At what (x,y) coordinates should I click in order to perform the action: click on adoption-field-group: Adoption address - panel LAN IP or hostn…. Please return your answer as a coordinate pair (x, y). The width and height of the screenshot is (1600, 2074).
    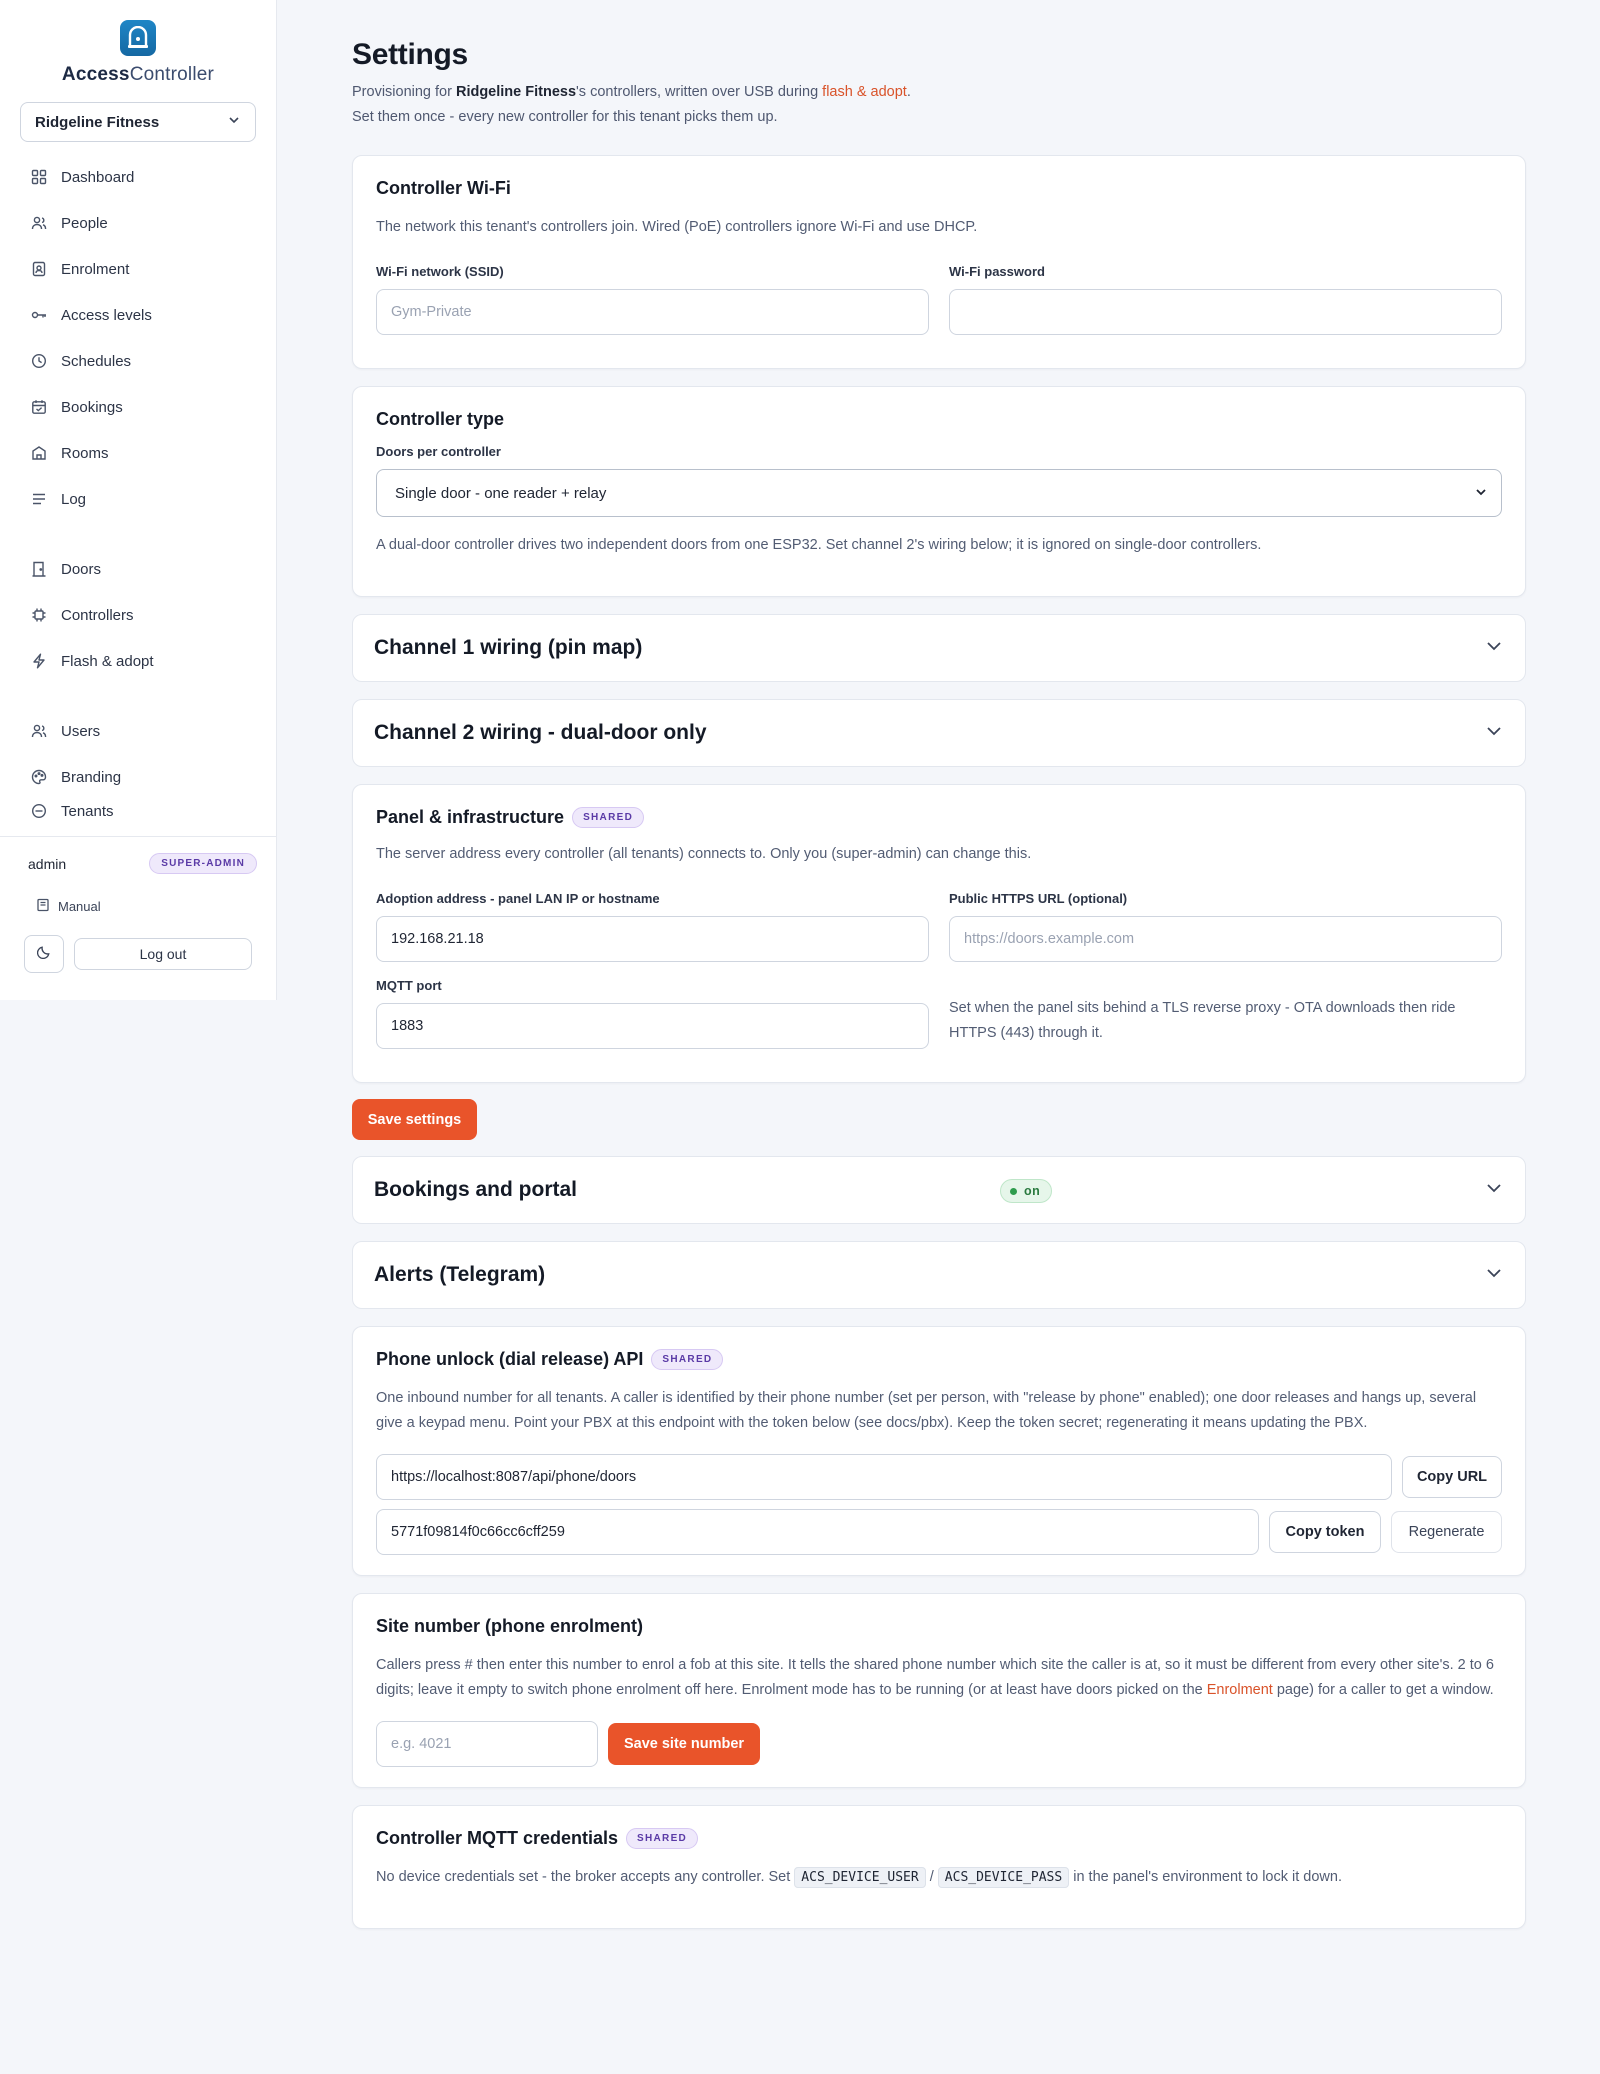
    Looking at the image, I should click on (652, 926).